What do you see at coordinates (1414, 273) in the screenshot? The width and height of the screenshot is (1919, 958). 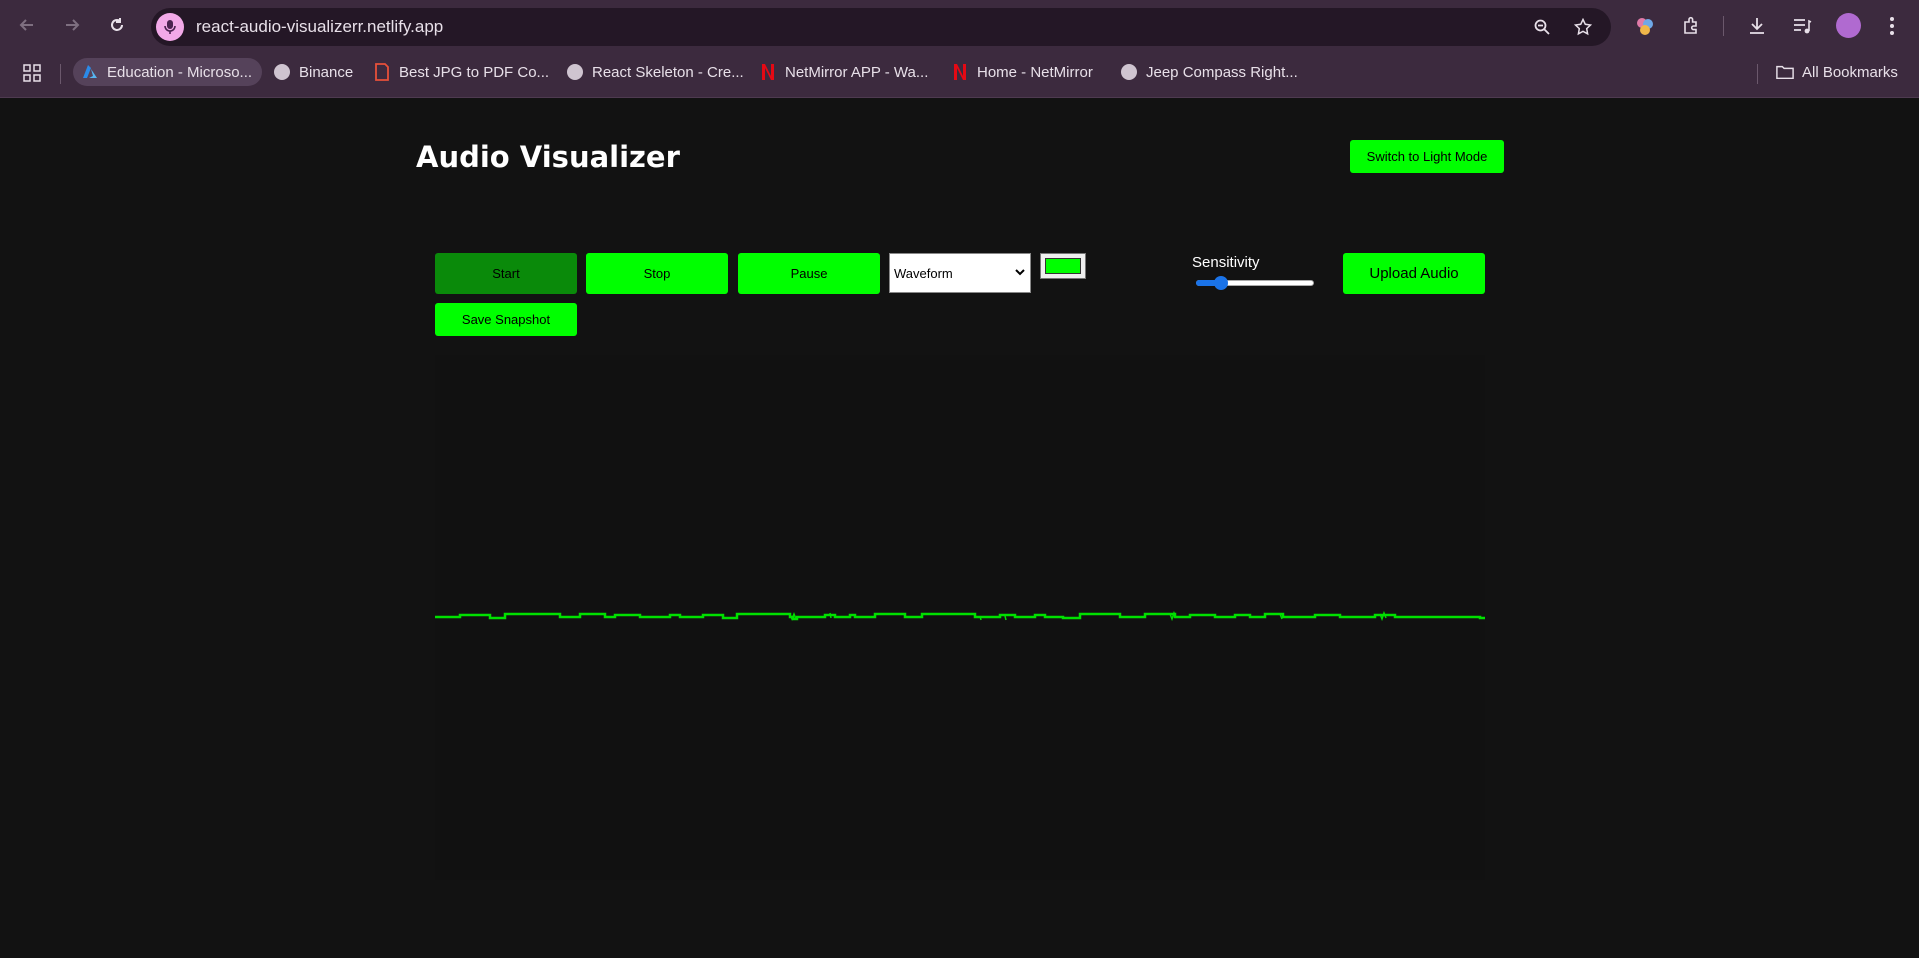 I see `upload-audio-button: Upload Audio` at bounding box center [1414, 273].